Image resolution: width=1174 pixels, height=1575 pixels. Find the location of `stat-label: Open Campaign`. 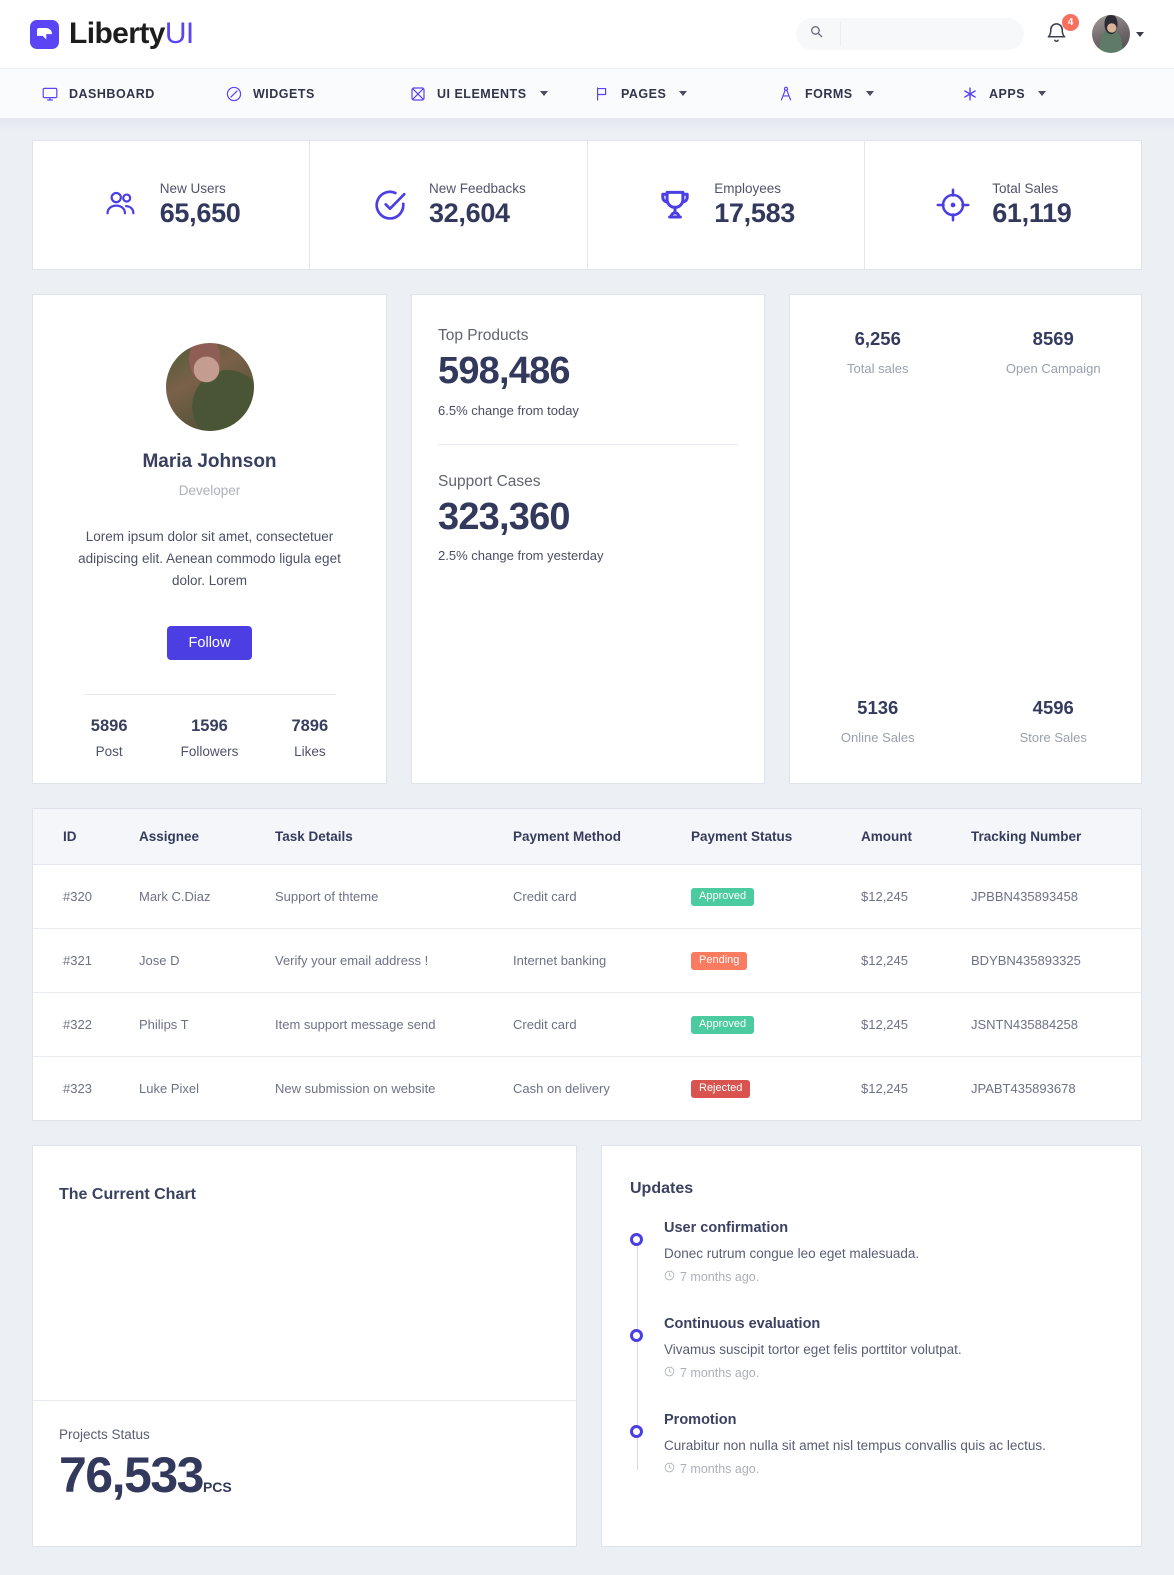

stat-label: Open Campaign is located at coordinates (1053, 368).